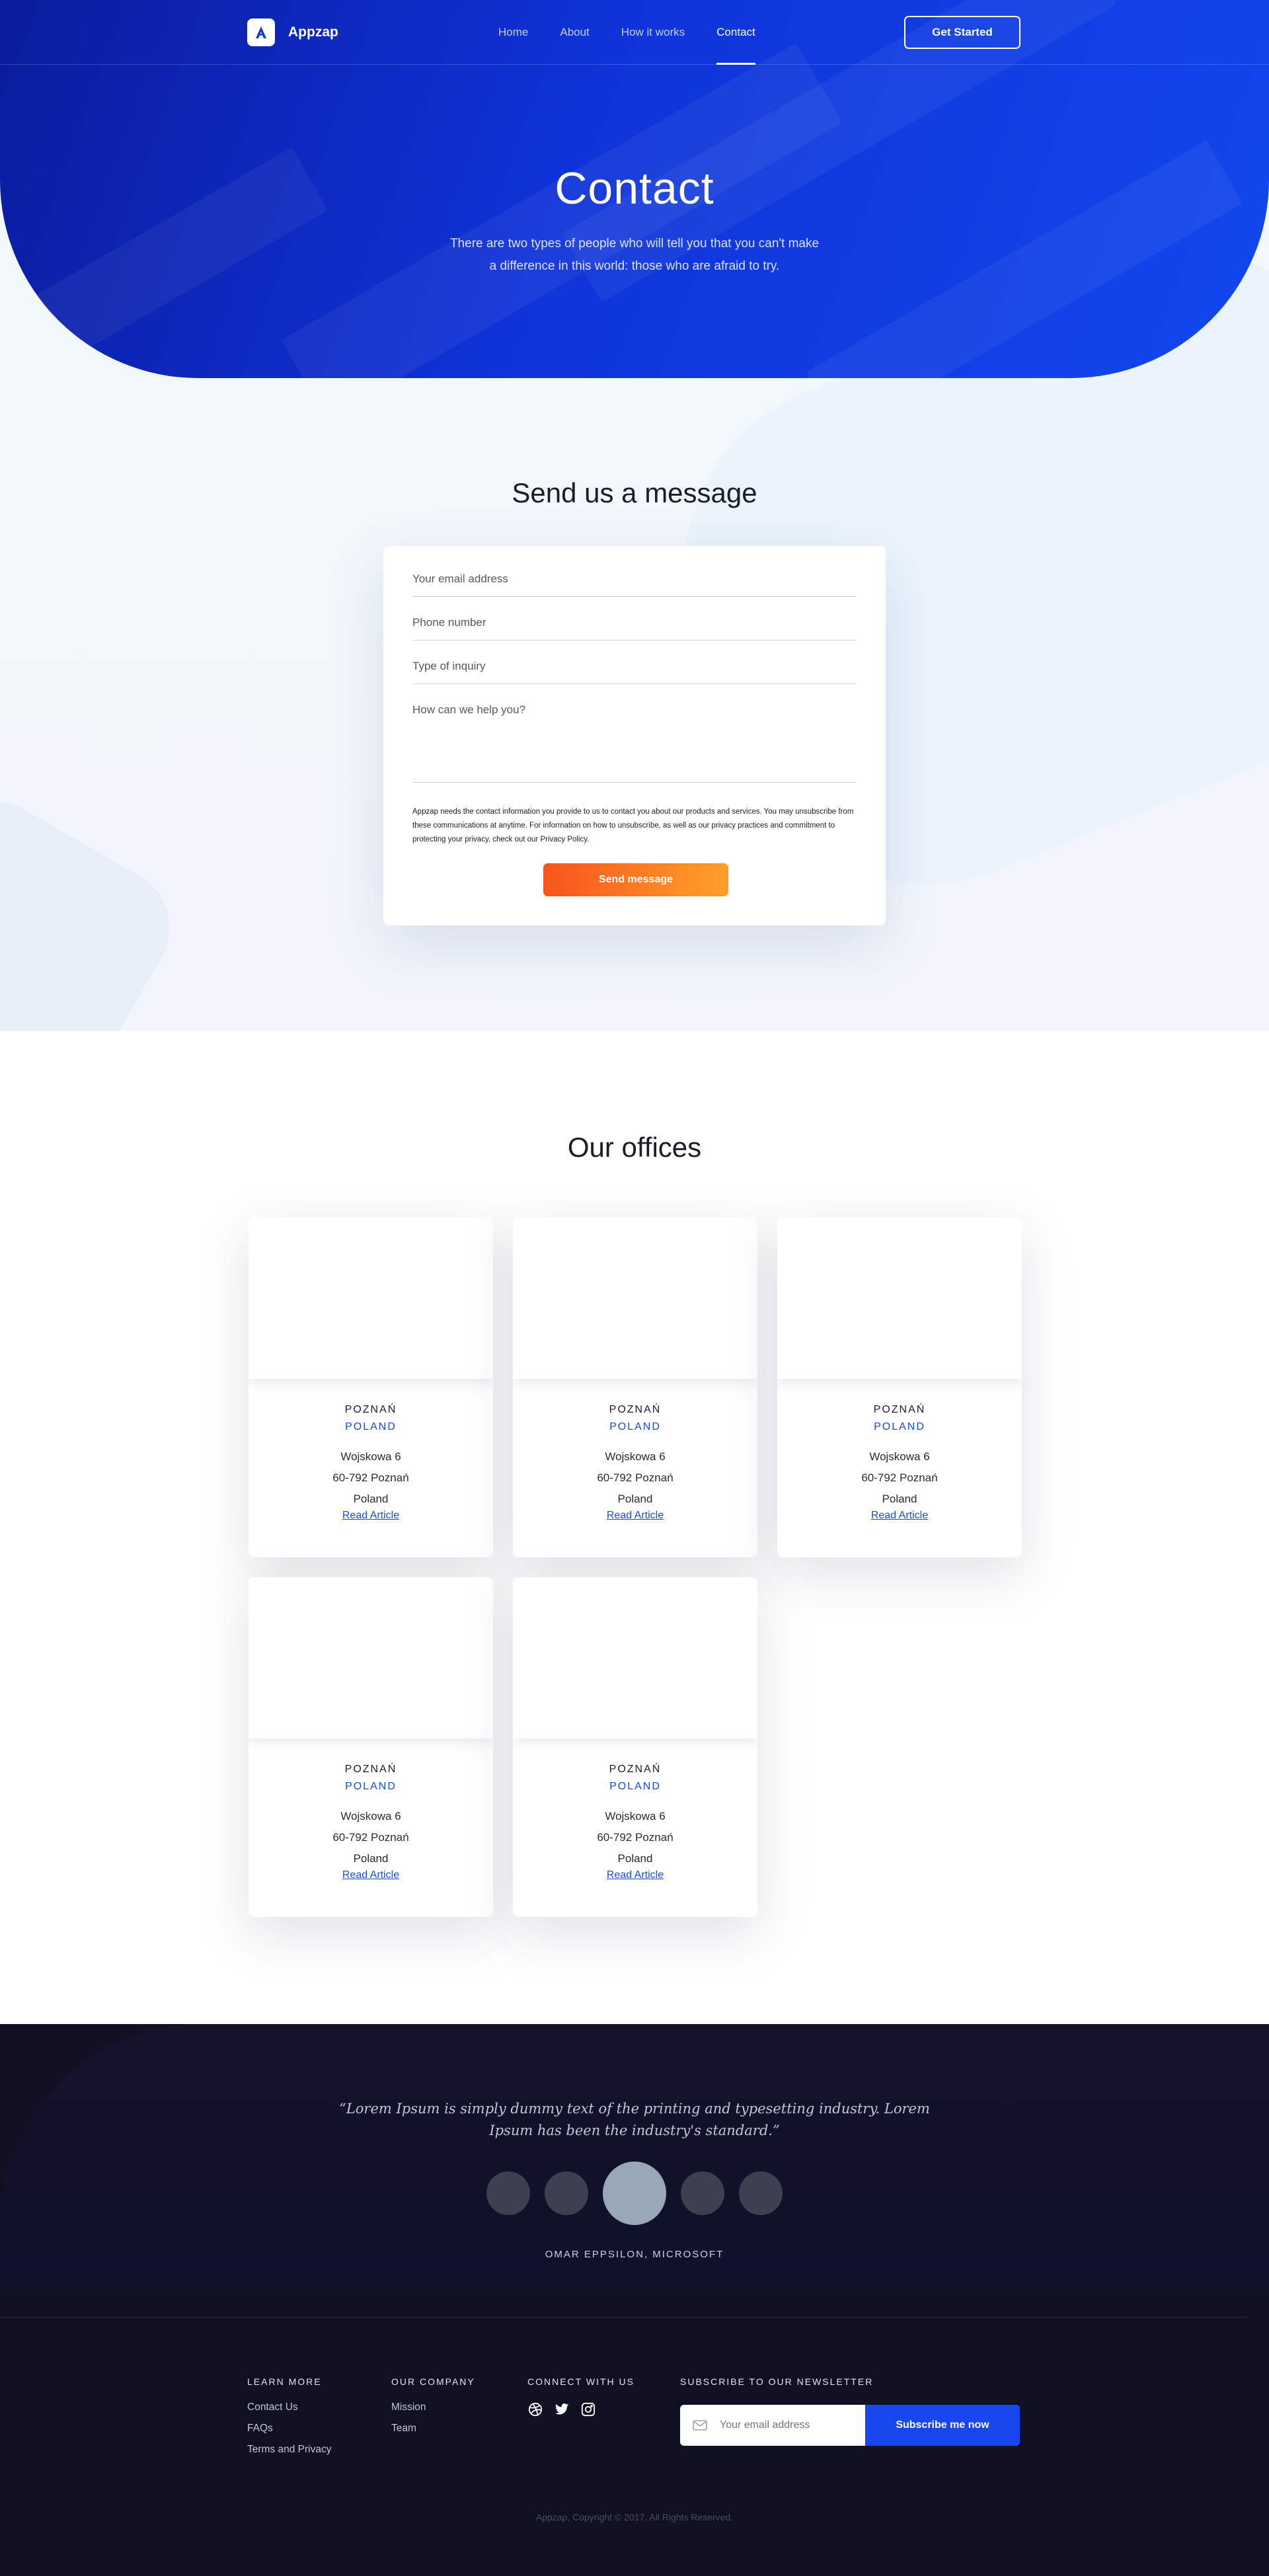  Describe the element at coordinates (289, 2450) in the screenshot. I see `footer-link-terms: Terms and Privacy` at that location.